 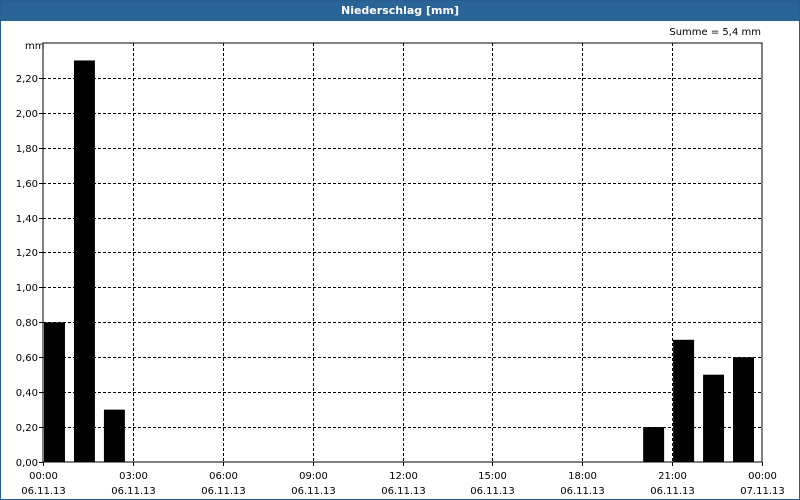 I want to click on y-tick-label: 2,00, so click(x=27, y=114).